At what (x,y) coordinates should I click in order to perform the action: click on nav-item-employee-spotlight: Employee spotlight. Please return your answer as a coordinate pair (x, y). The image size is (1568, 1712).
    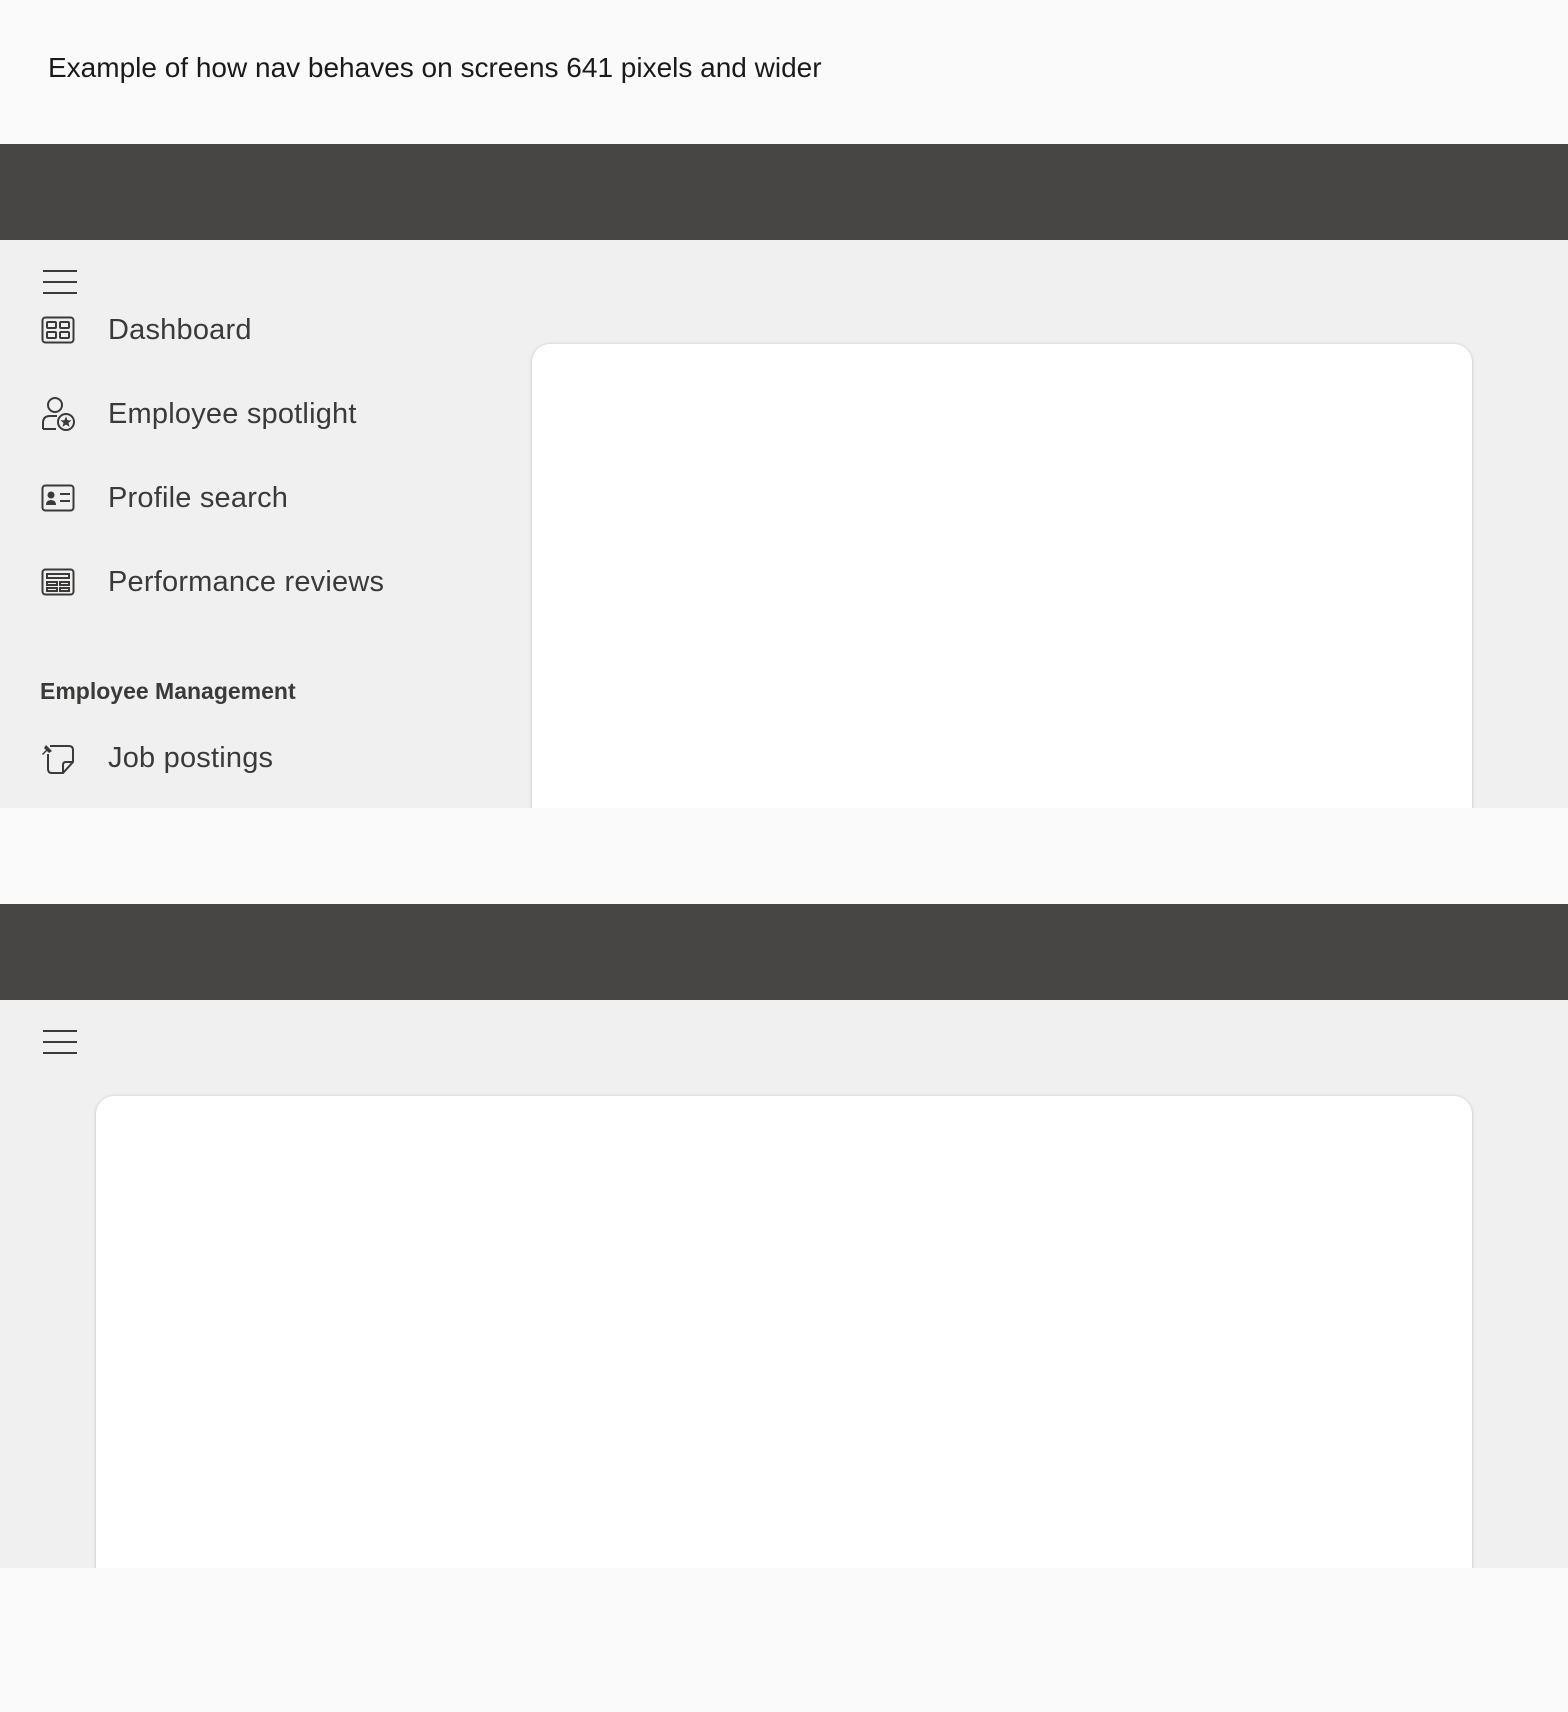
    Looking at the image, I should click on (198, 414).